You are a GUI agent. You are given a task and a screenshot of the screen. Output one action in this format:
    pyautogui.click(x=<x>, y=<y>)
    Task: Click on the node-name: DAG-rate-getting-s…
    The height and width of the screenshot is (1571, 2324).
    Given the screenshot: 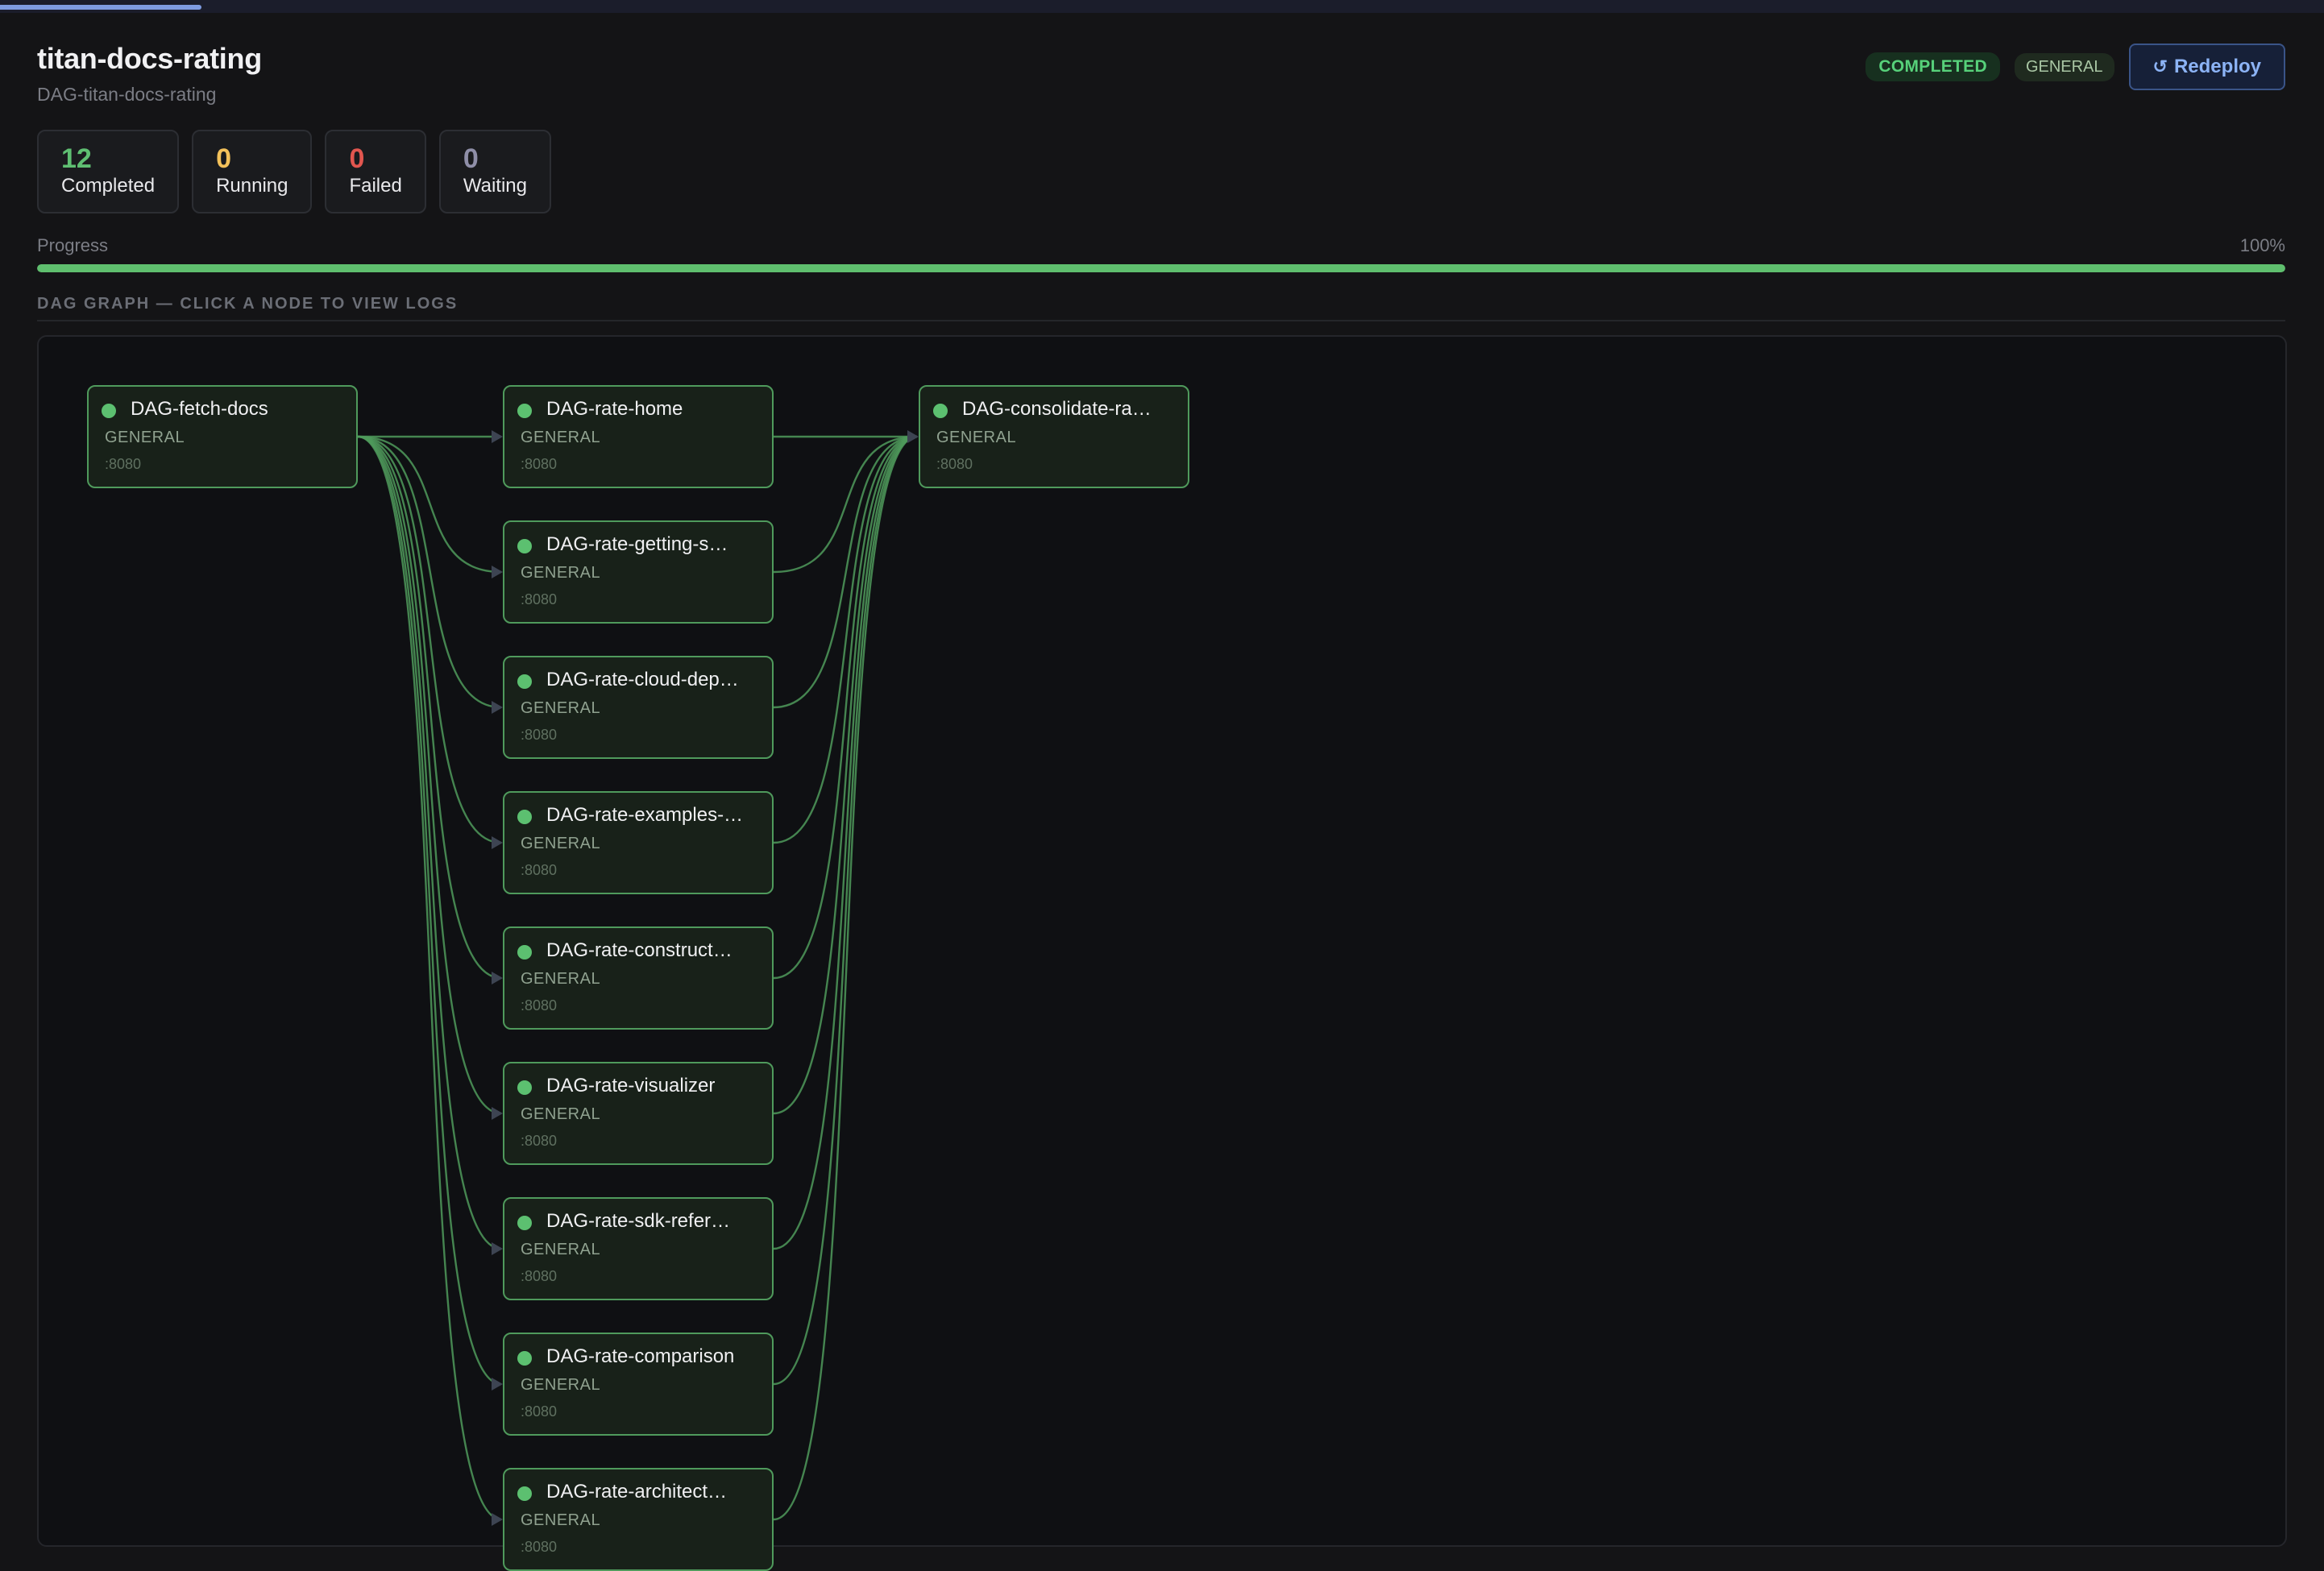 What is the action you would take?
    pyautogui.click(x=637, y=544)
    